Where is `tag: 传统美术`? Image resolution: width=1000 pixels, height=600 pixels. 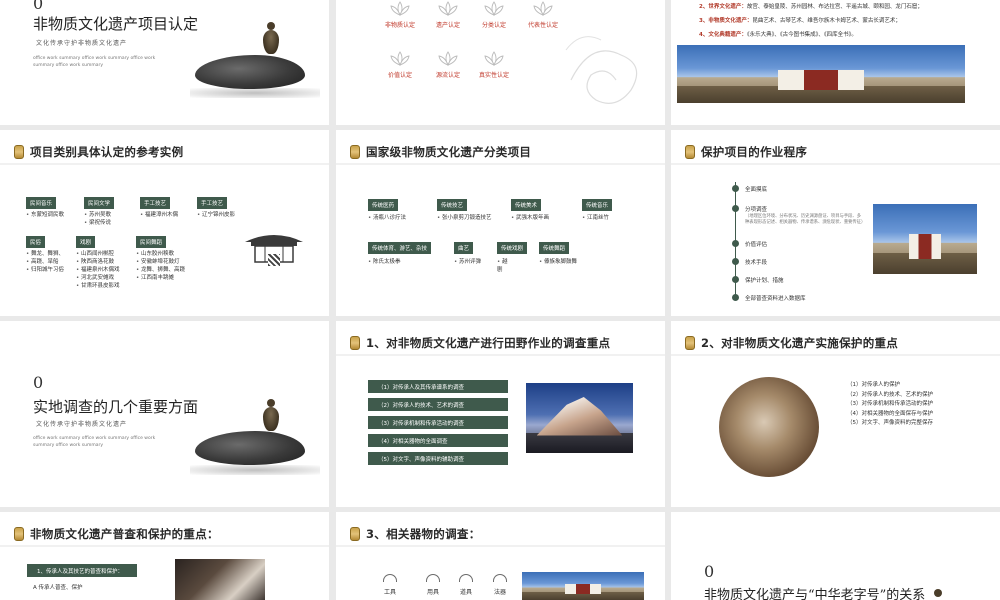
tag: 传统美术 is located at coordinates (526, 205).